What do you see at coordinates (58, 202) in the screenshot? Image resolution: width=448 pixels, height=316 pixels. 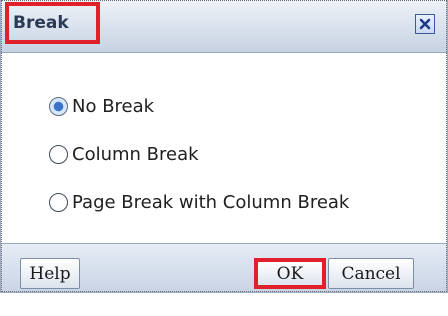 I see `radio-page-break-with-column-break` at bounding box center [58, 202].